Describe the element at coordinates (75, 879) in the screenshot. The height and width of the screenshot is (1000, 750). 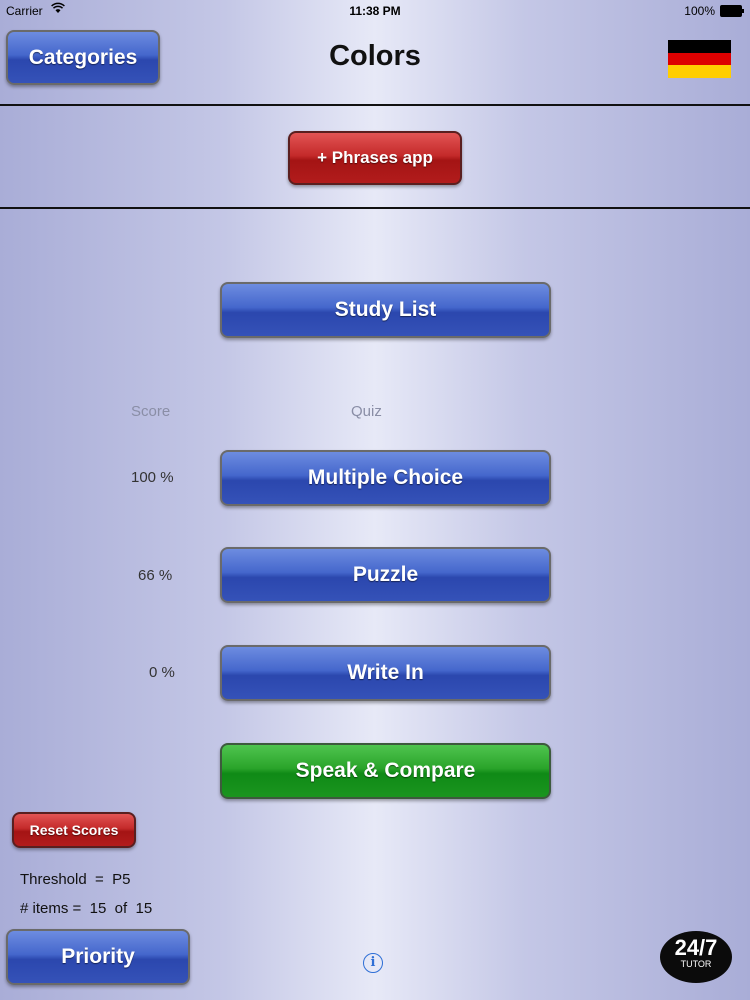
I see `threshold-label: Threshold = P5` at that location.